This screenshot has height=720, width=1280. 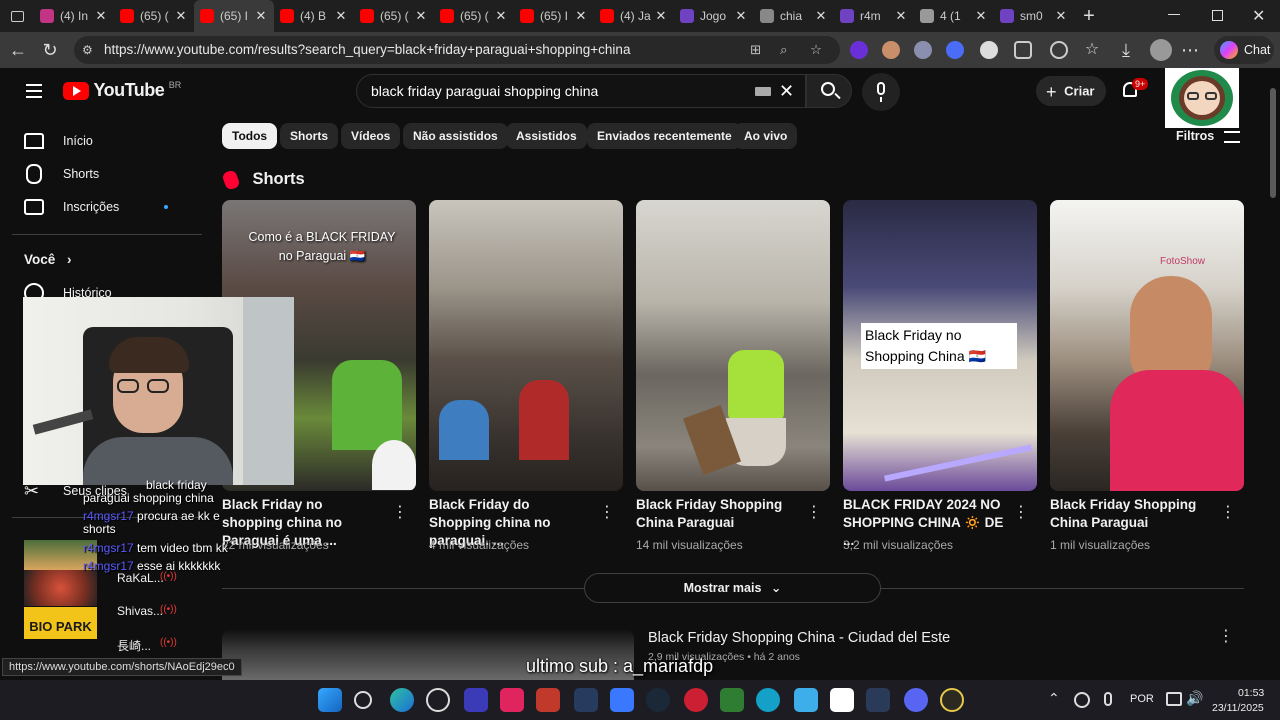 What do you see at coordinates (786, 91) in the screenshot?
I see `clear-search-icon: ✕` at bounding box center [786, 91].